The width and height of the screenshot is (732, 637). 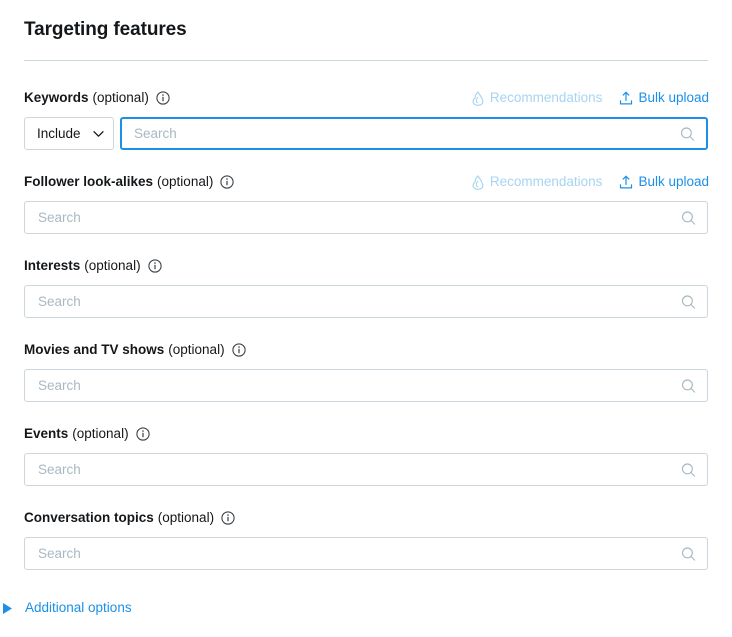 What do you see at coordinates (366, 350) in the screenshot?
I see `field-header-movies-and-tv-shows: Movies and TV shows (optional)` at bounding box center [366, 350].